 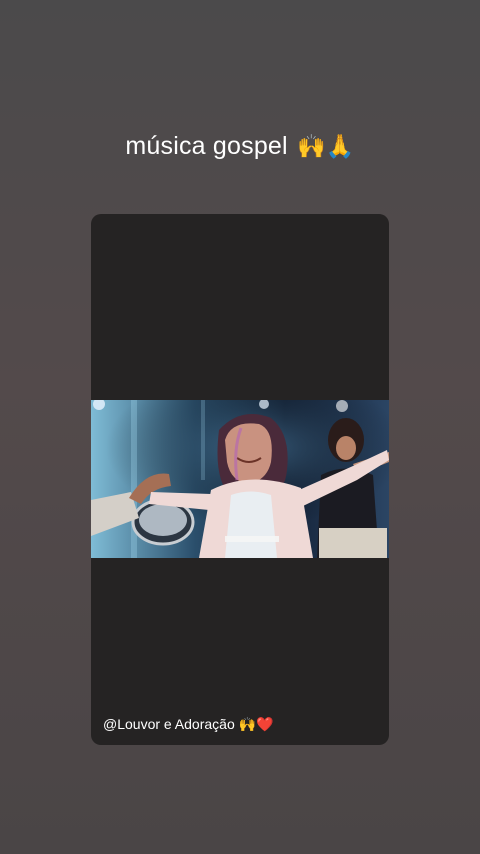 I want to click on story-caption: música gospel 🙌🙏, so click(x=240, y=146).